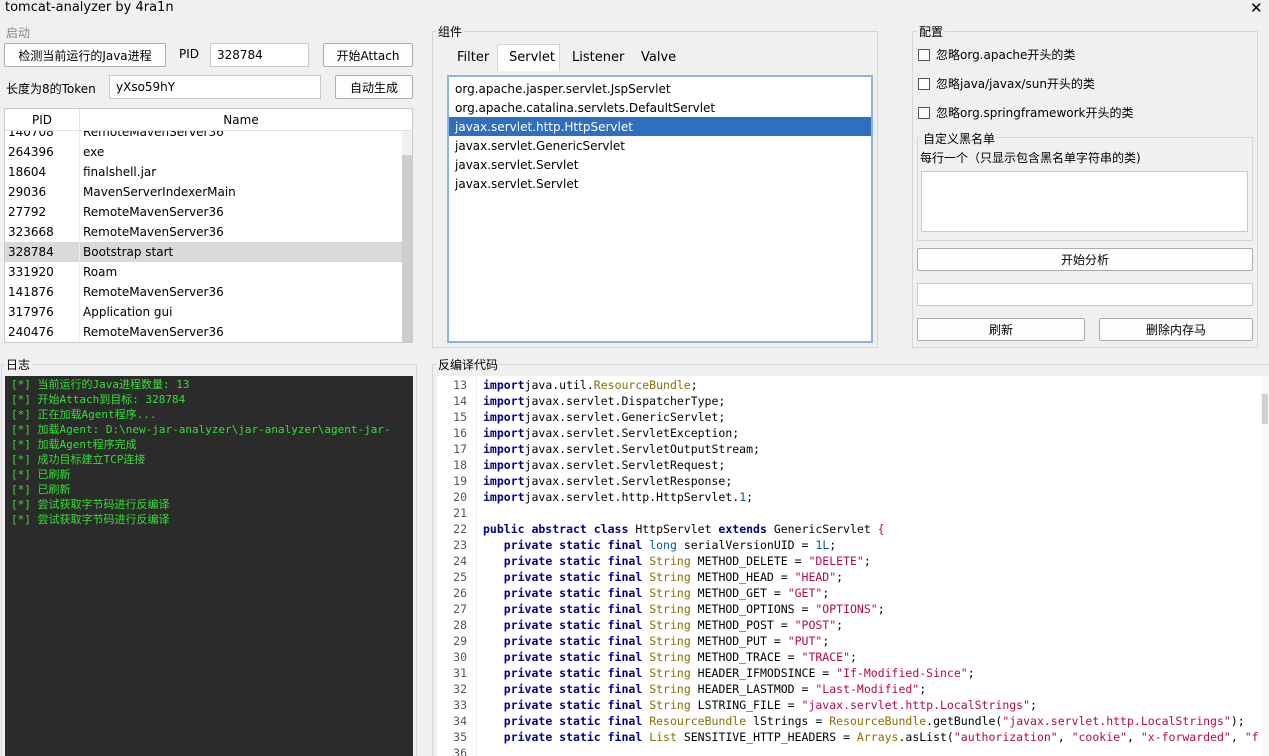 Image resolution: width=1269 pixels, height=756 pixels. What do you see at coordinates (660, 88) in the screenshot?
I see `component-item: org.apache.jasper.servlet.JspServlet` at bounding box center [660, 88].